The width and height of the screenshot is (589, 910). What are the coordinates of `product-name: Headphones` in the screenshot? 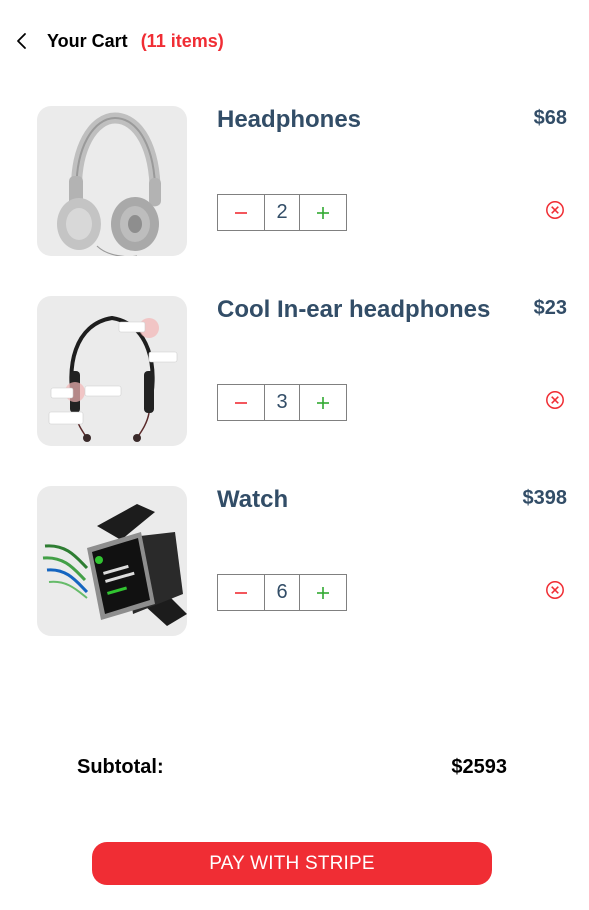 It's located at (289, 119).